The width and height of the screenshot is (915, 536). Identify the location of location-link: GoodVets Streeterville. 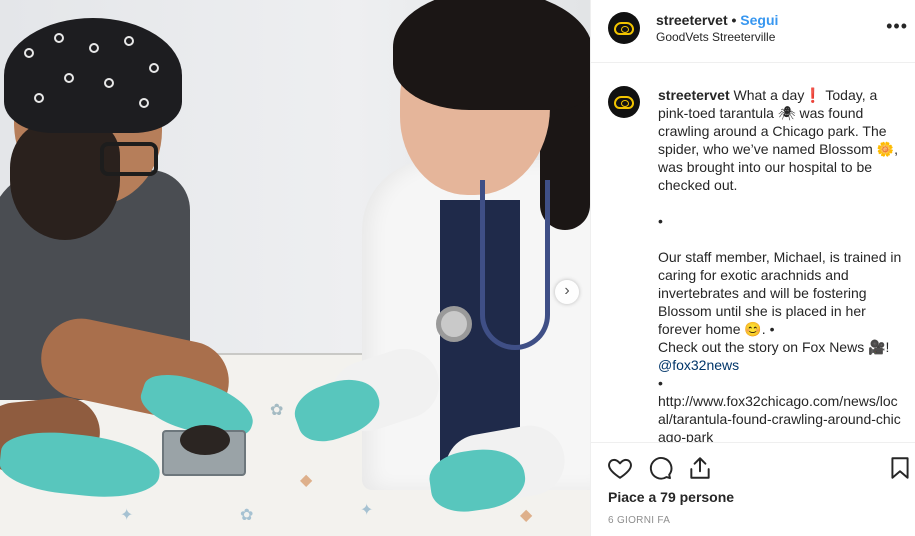
(715, 37).